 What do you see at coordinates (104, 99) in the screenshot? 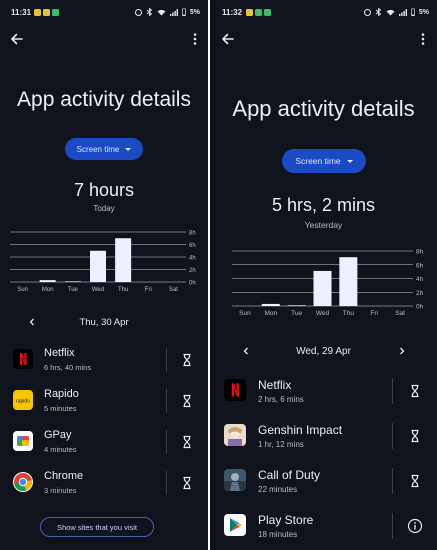
I see `page-title: App activity details` at bounding box center [104, 99].